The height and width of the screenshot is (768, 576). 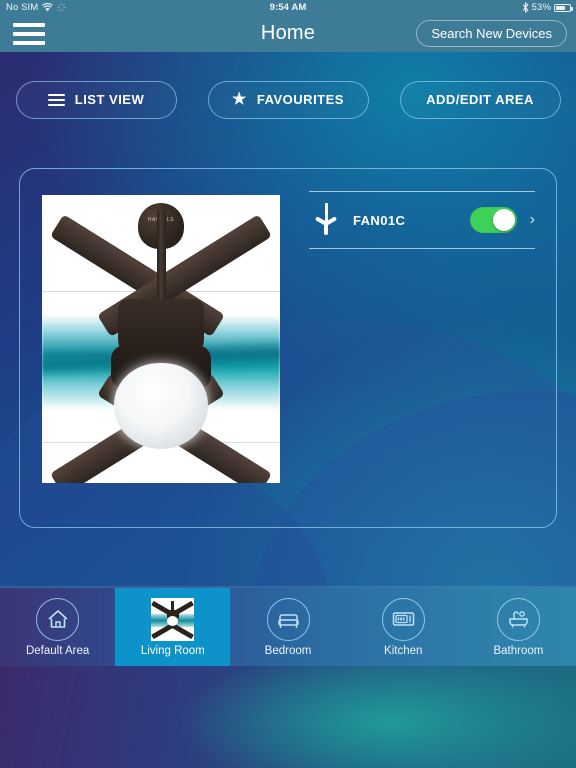 I want to click on add-edit-area-button: ADD/EDIT AREA, so click(x=480, y=99).